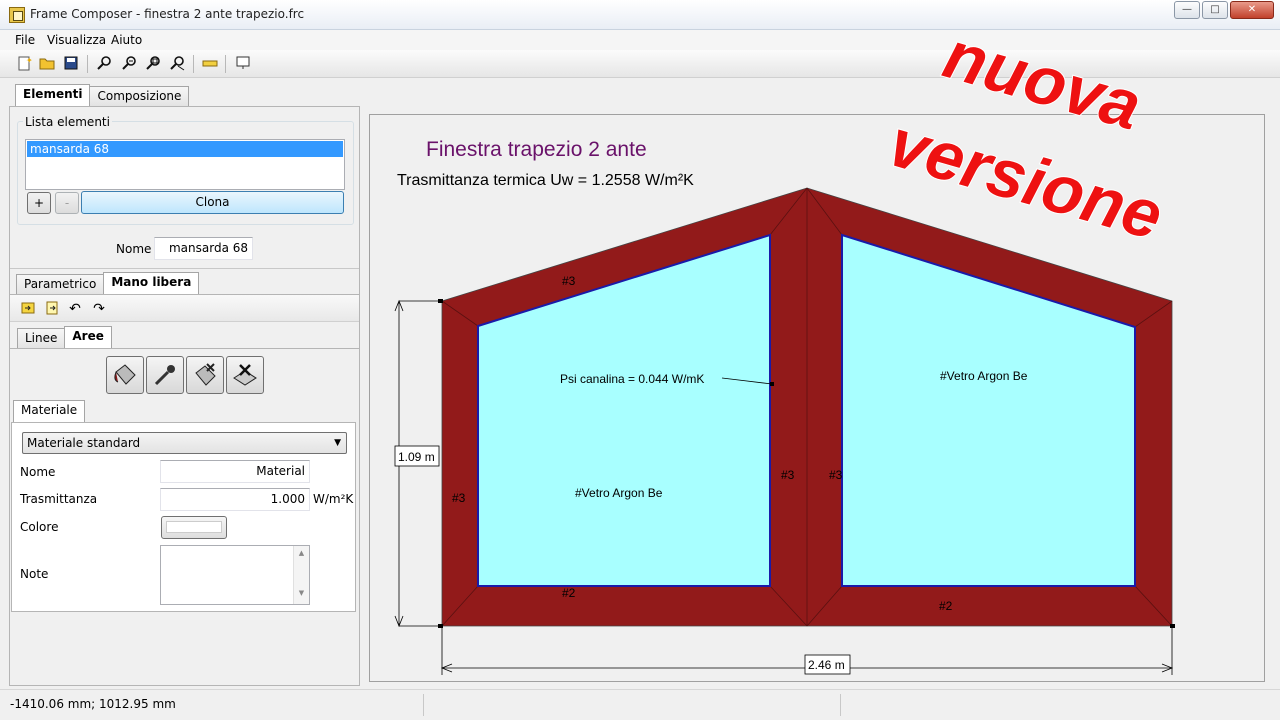 This screenshot has width=1280, height=720. Describe the element at coordinates (99, 309) in the screenshot. I see `redo-icon: ↷` at that location.